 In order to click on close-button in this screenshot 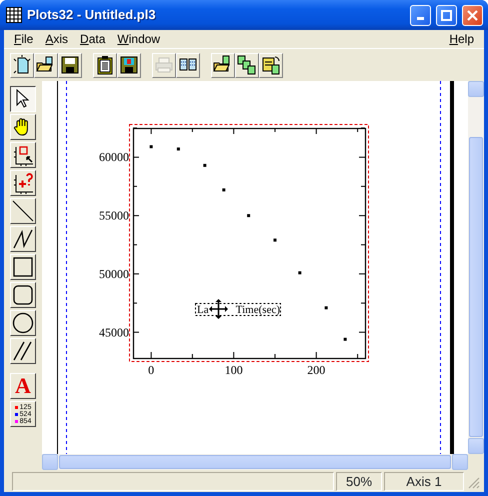, I will do `click(472, 15)`.